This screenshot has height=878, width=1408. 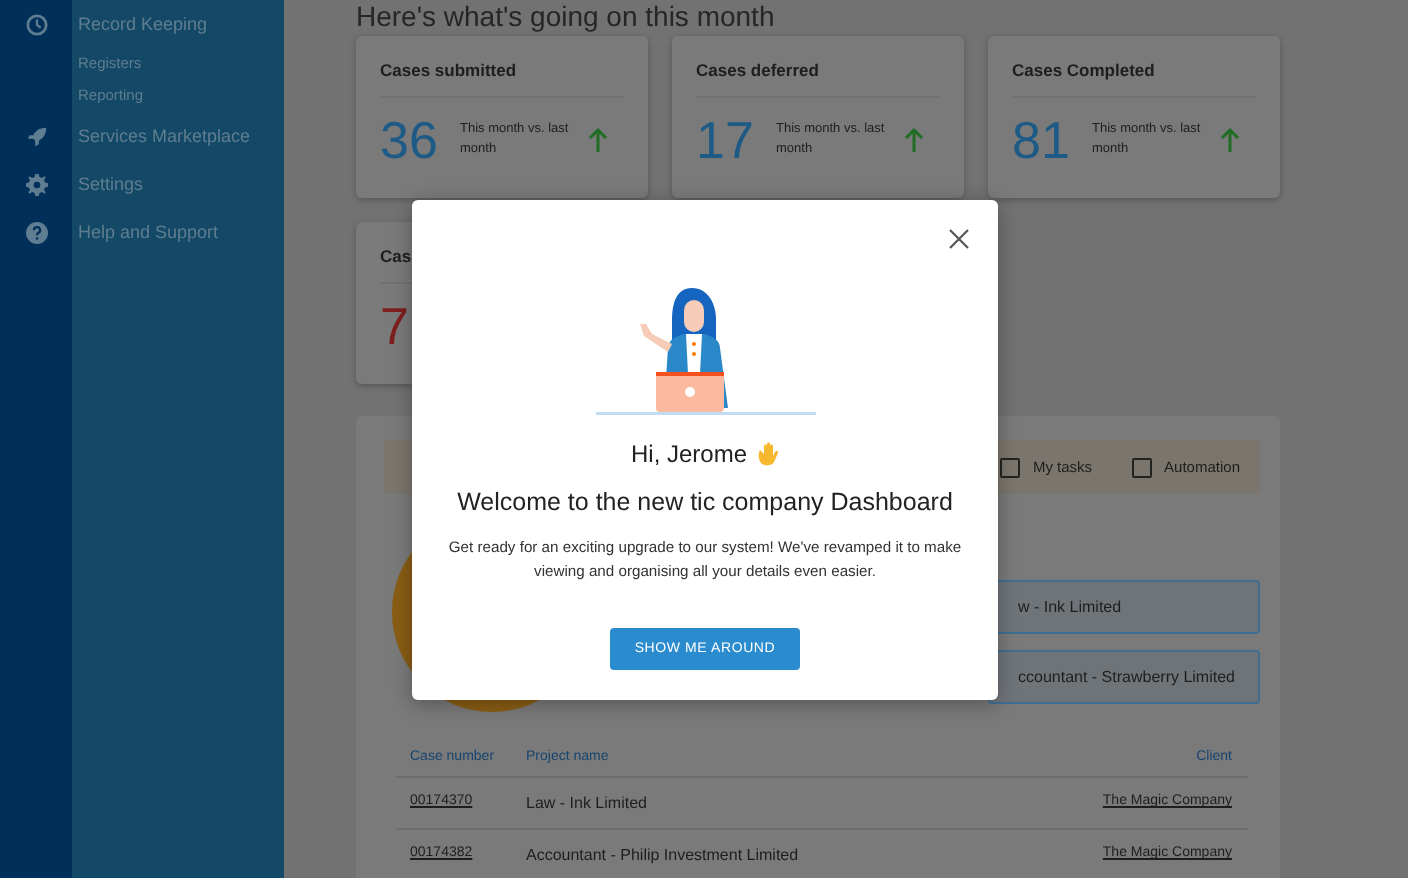 I want to click on greeting-text: Hi, Jerome, so click(x=688, y=454).